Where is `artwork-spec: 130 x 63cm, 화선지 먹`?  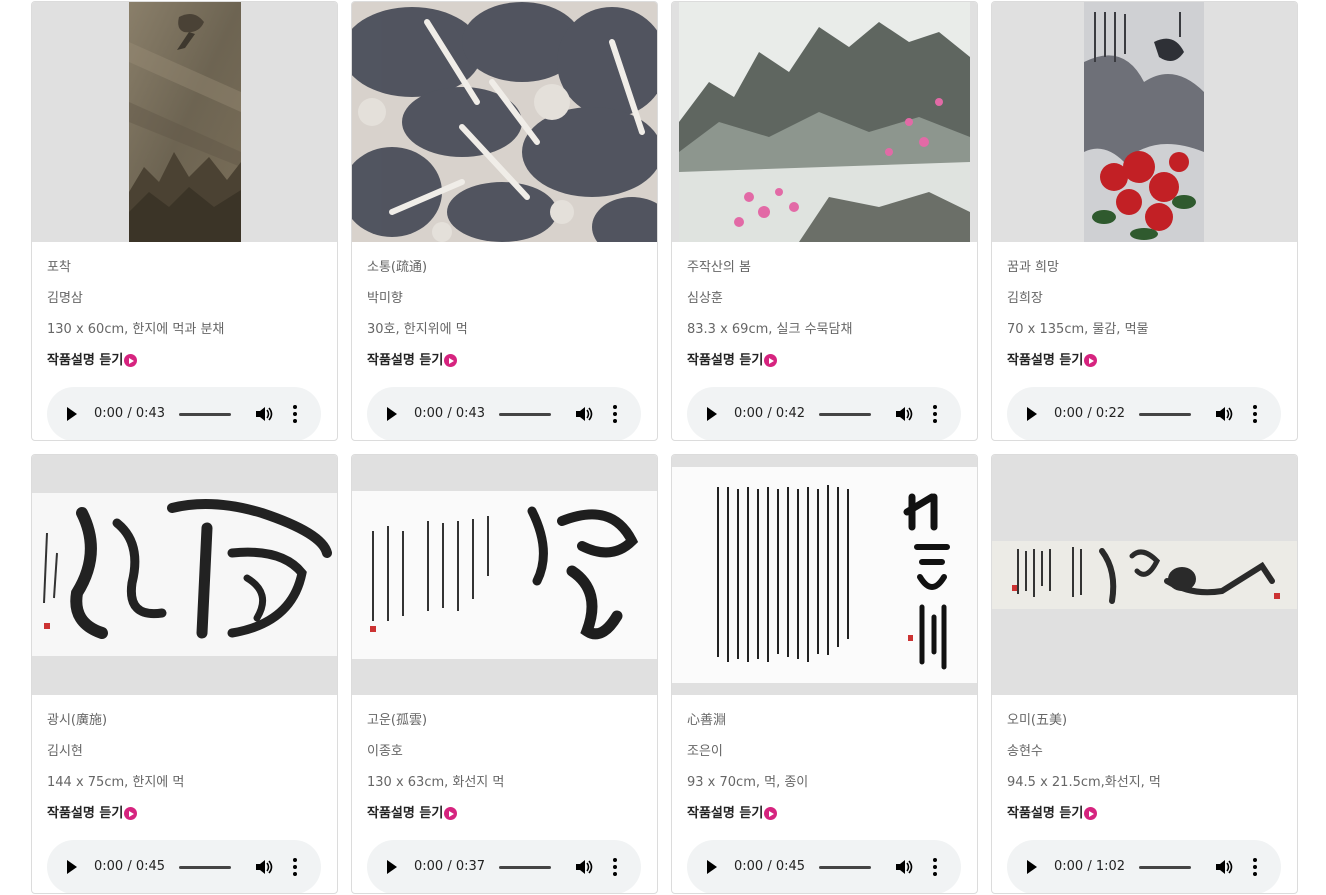
artwork-spec: 130 x 63cm, 화선지 먹 is located at coordinates (436, 782).